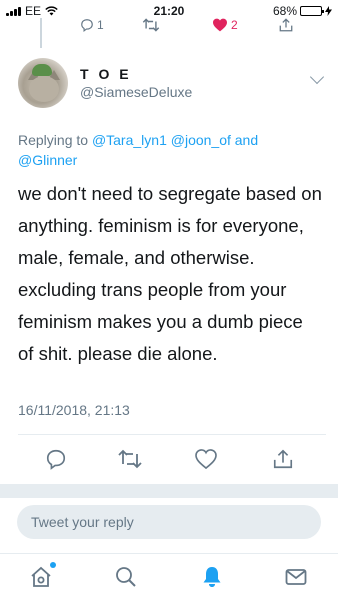 The width and height of the screenshot is (338, 600). I want to click on messages-icon, so click(296, 577).